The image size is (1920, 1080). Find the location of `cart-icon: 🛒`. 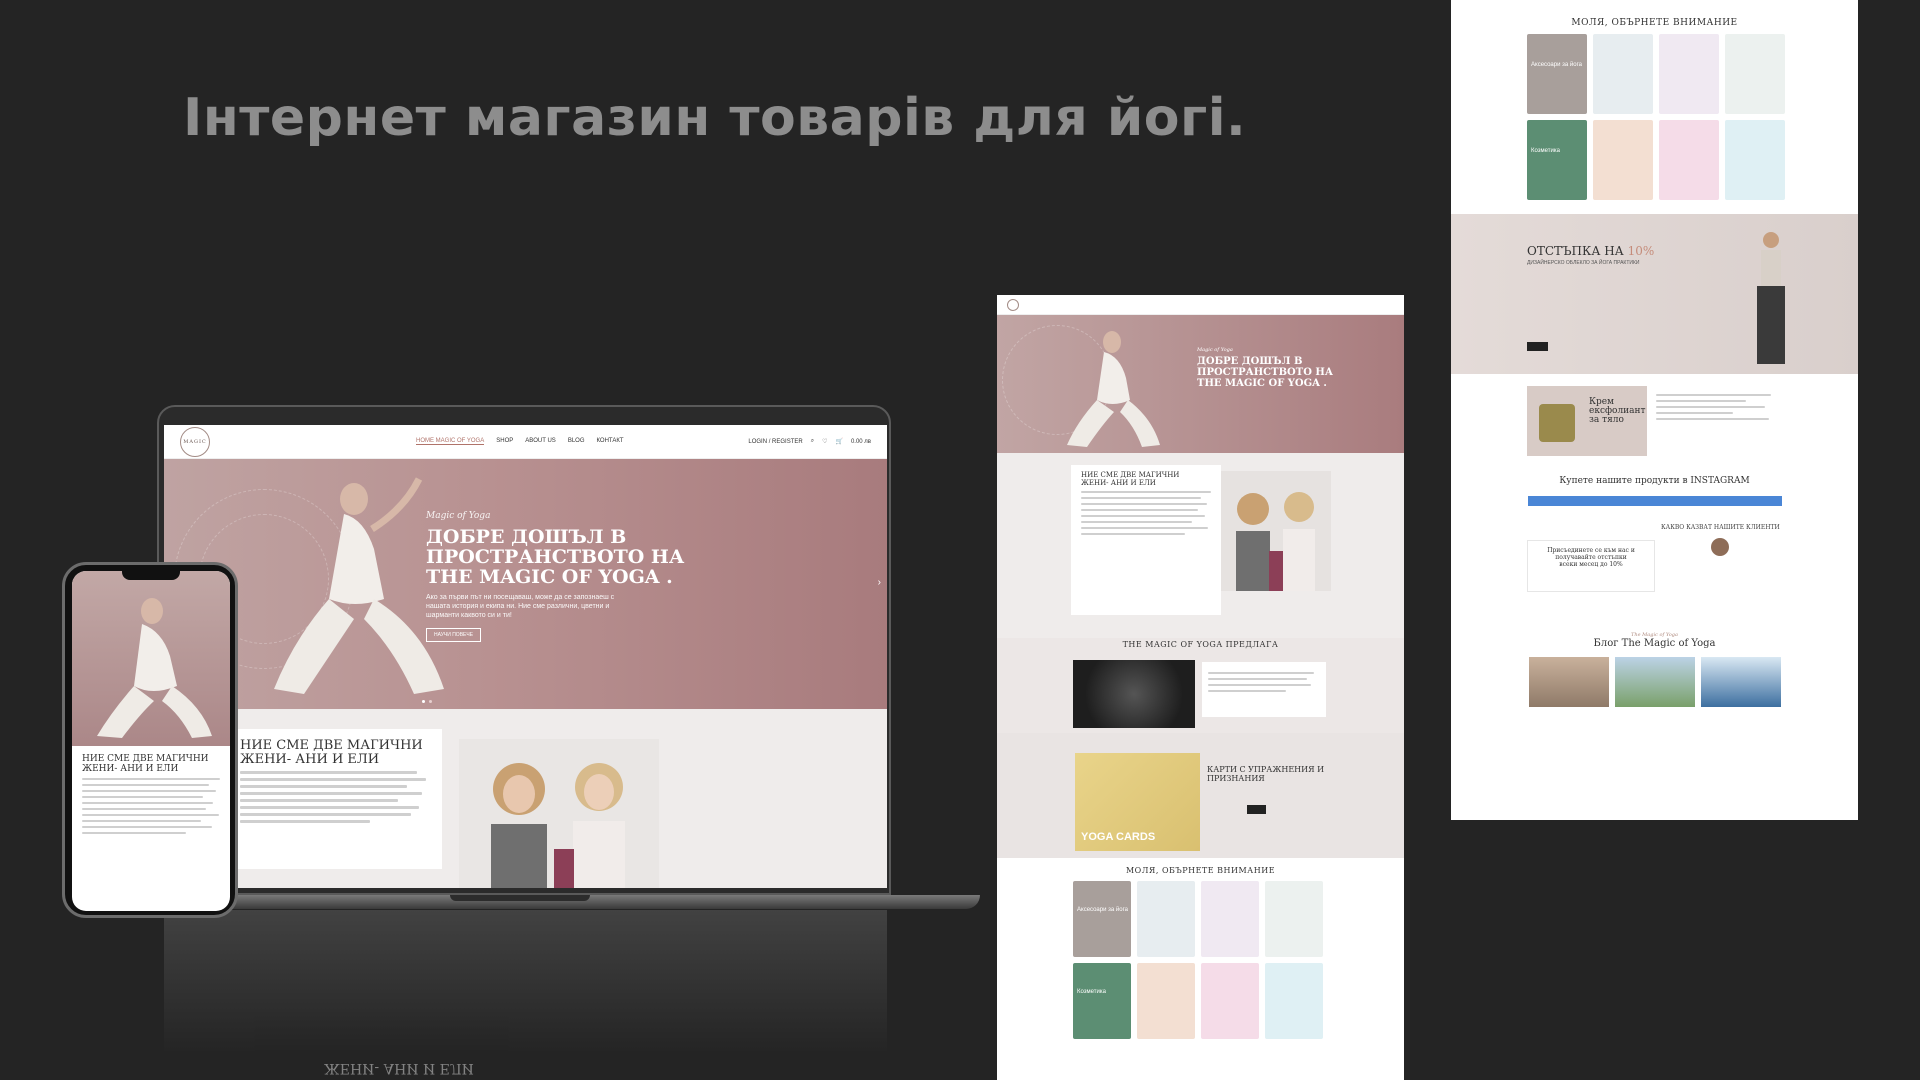

cart-icon: 🛒 is located at coordinates (838, 441).